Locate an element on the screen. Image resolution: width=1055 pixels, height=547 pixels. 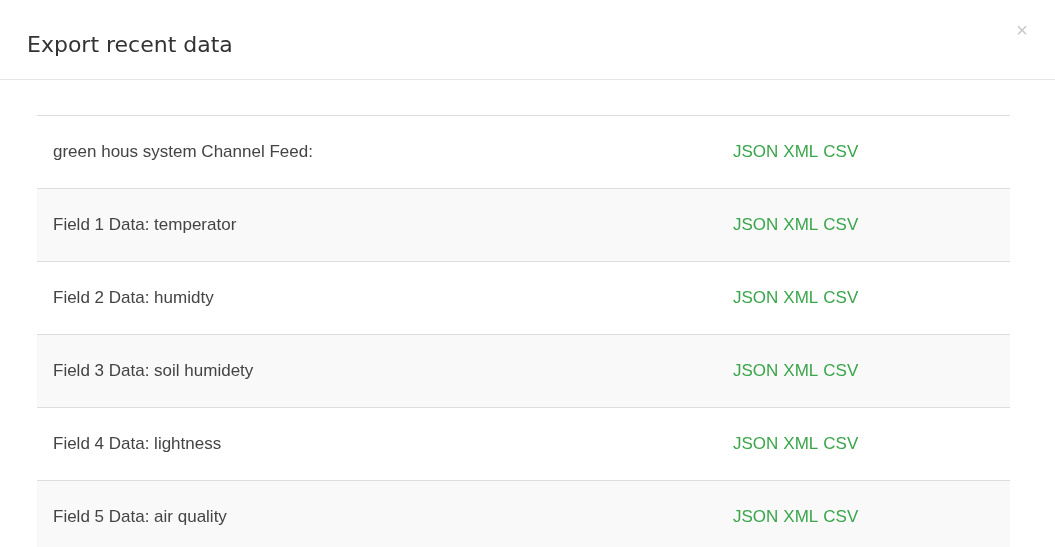
row-label: Field 5 Data: air quality is located at coordinates (140, 517).